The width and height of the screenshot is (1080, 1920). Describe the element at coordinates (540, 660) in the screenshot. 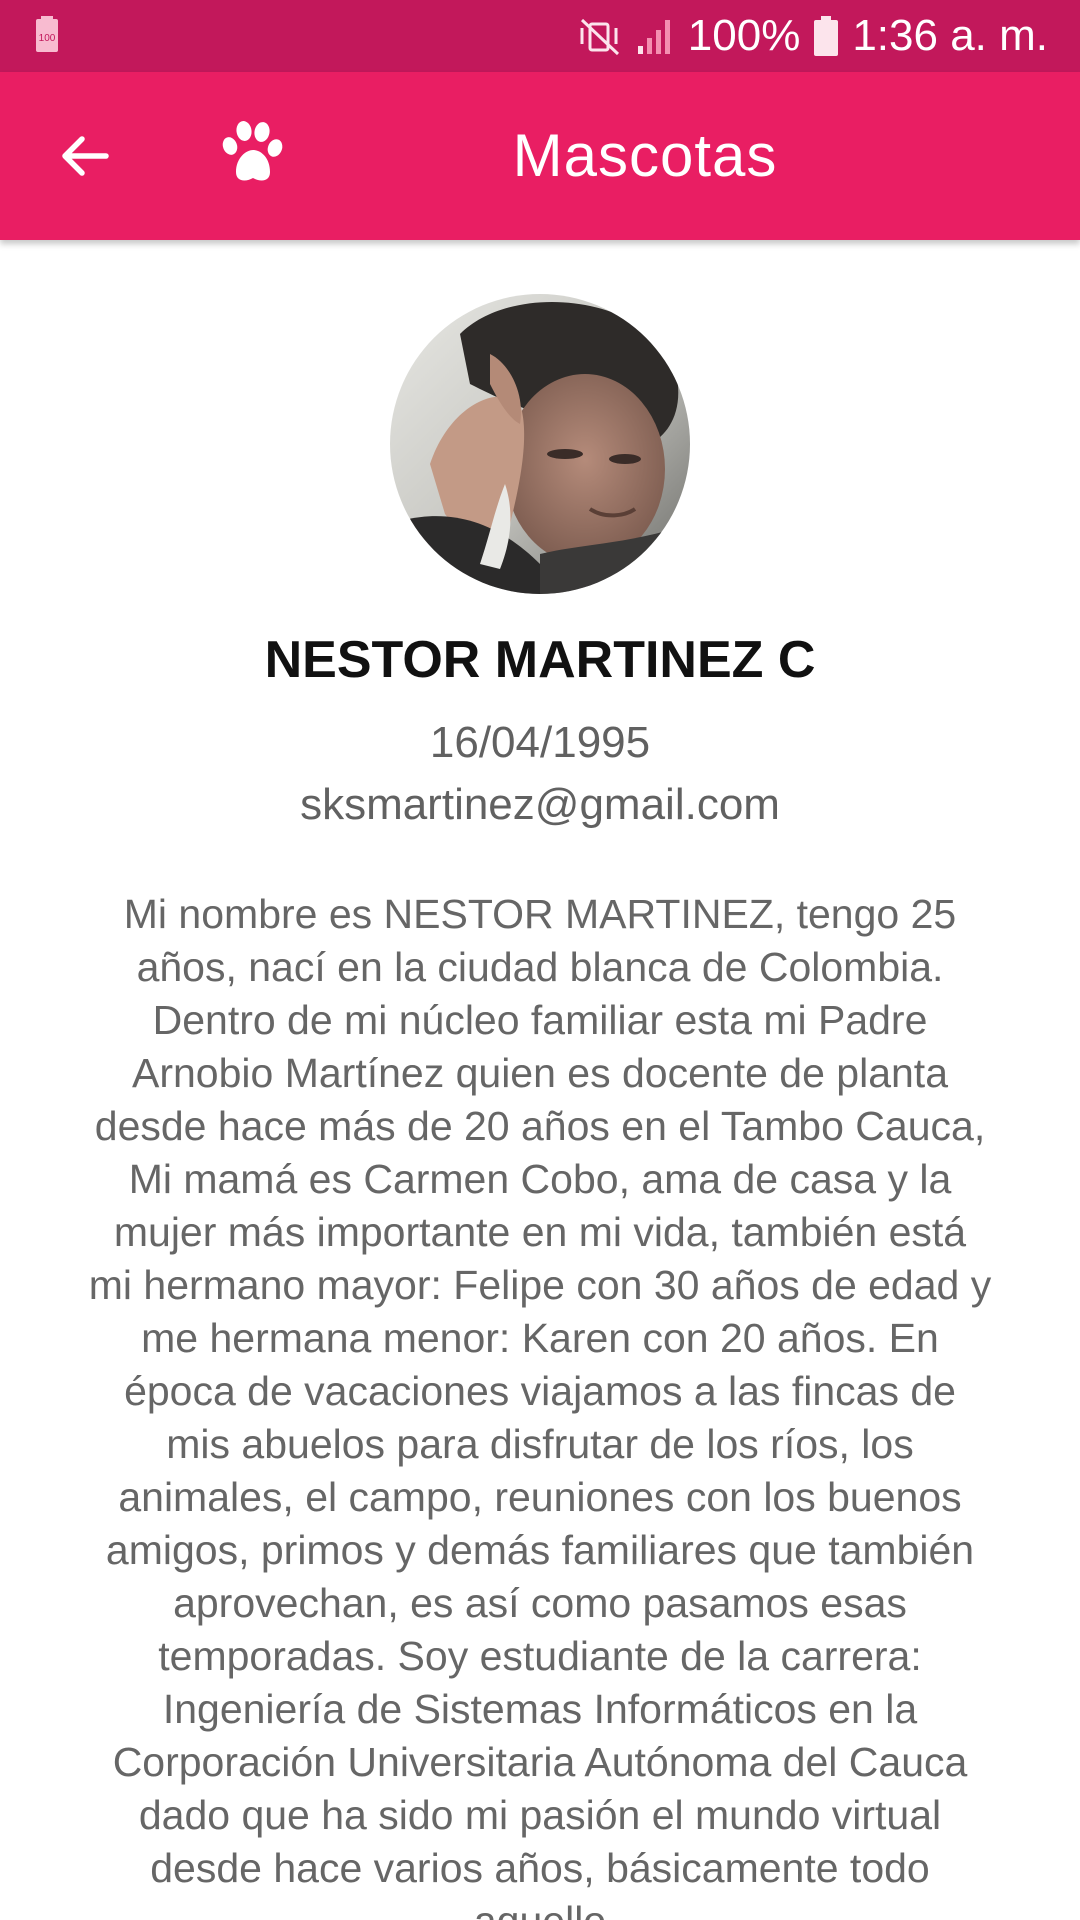

I see `profile-name: NESTOR MARTINEZ C` at that location.